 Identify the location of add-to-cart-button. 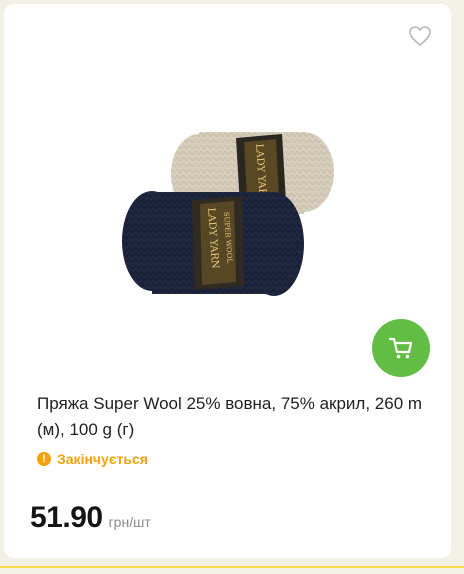
(401, 348).